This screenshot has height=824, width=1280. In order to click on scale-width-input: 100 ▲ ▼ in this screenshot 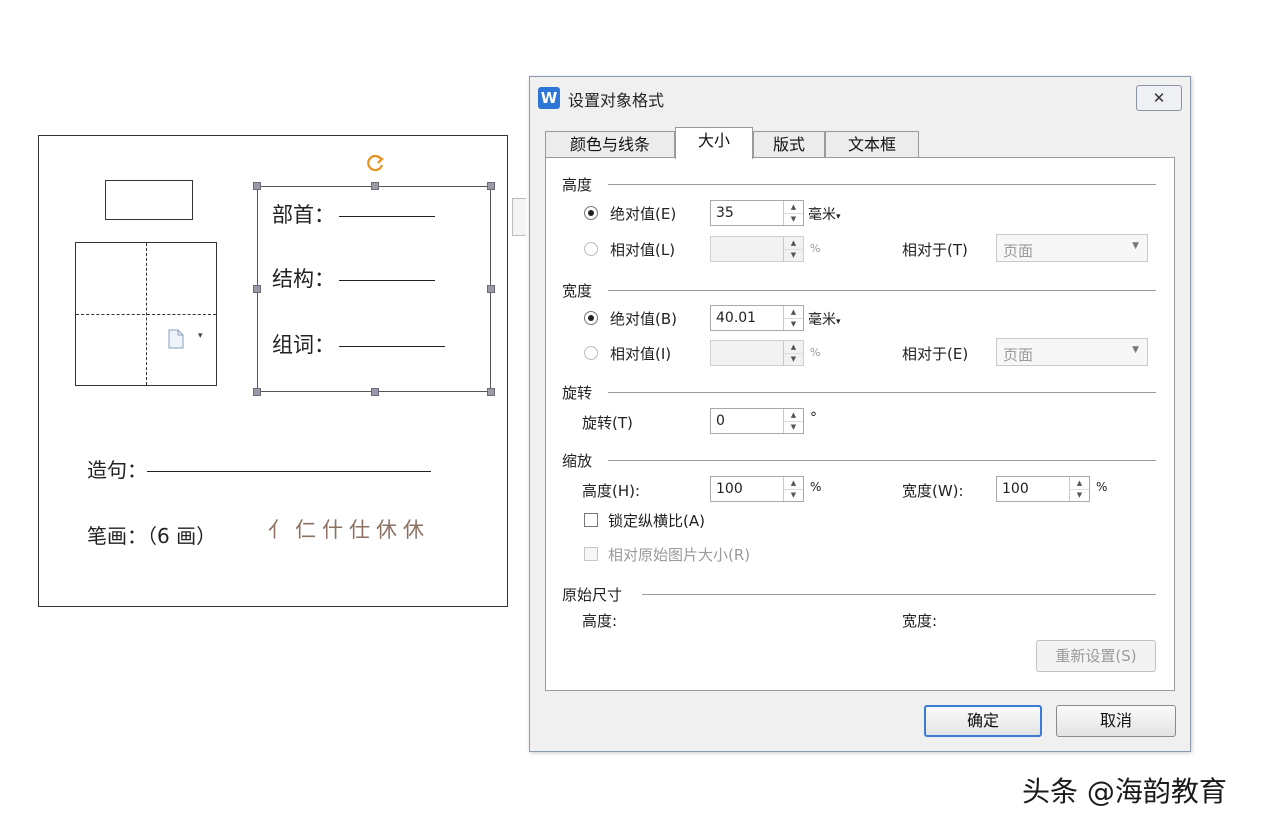, I will do `click(1043, 489)`.